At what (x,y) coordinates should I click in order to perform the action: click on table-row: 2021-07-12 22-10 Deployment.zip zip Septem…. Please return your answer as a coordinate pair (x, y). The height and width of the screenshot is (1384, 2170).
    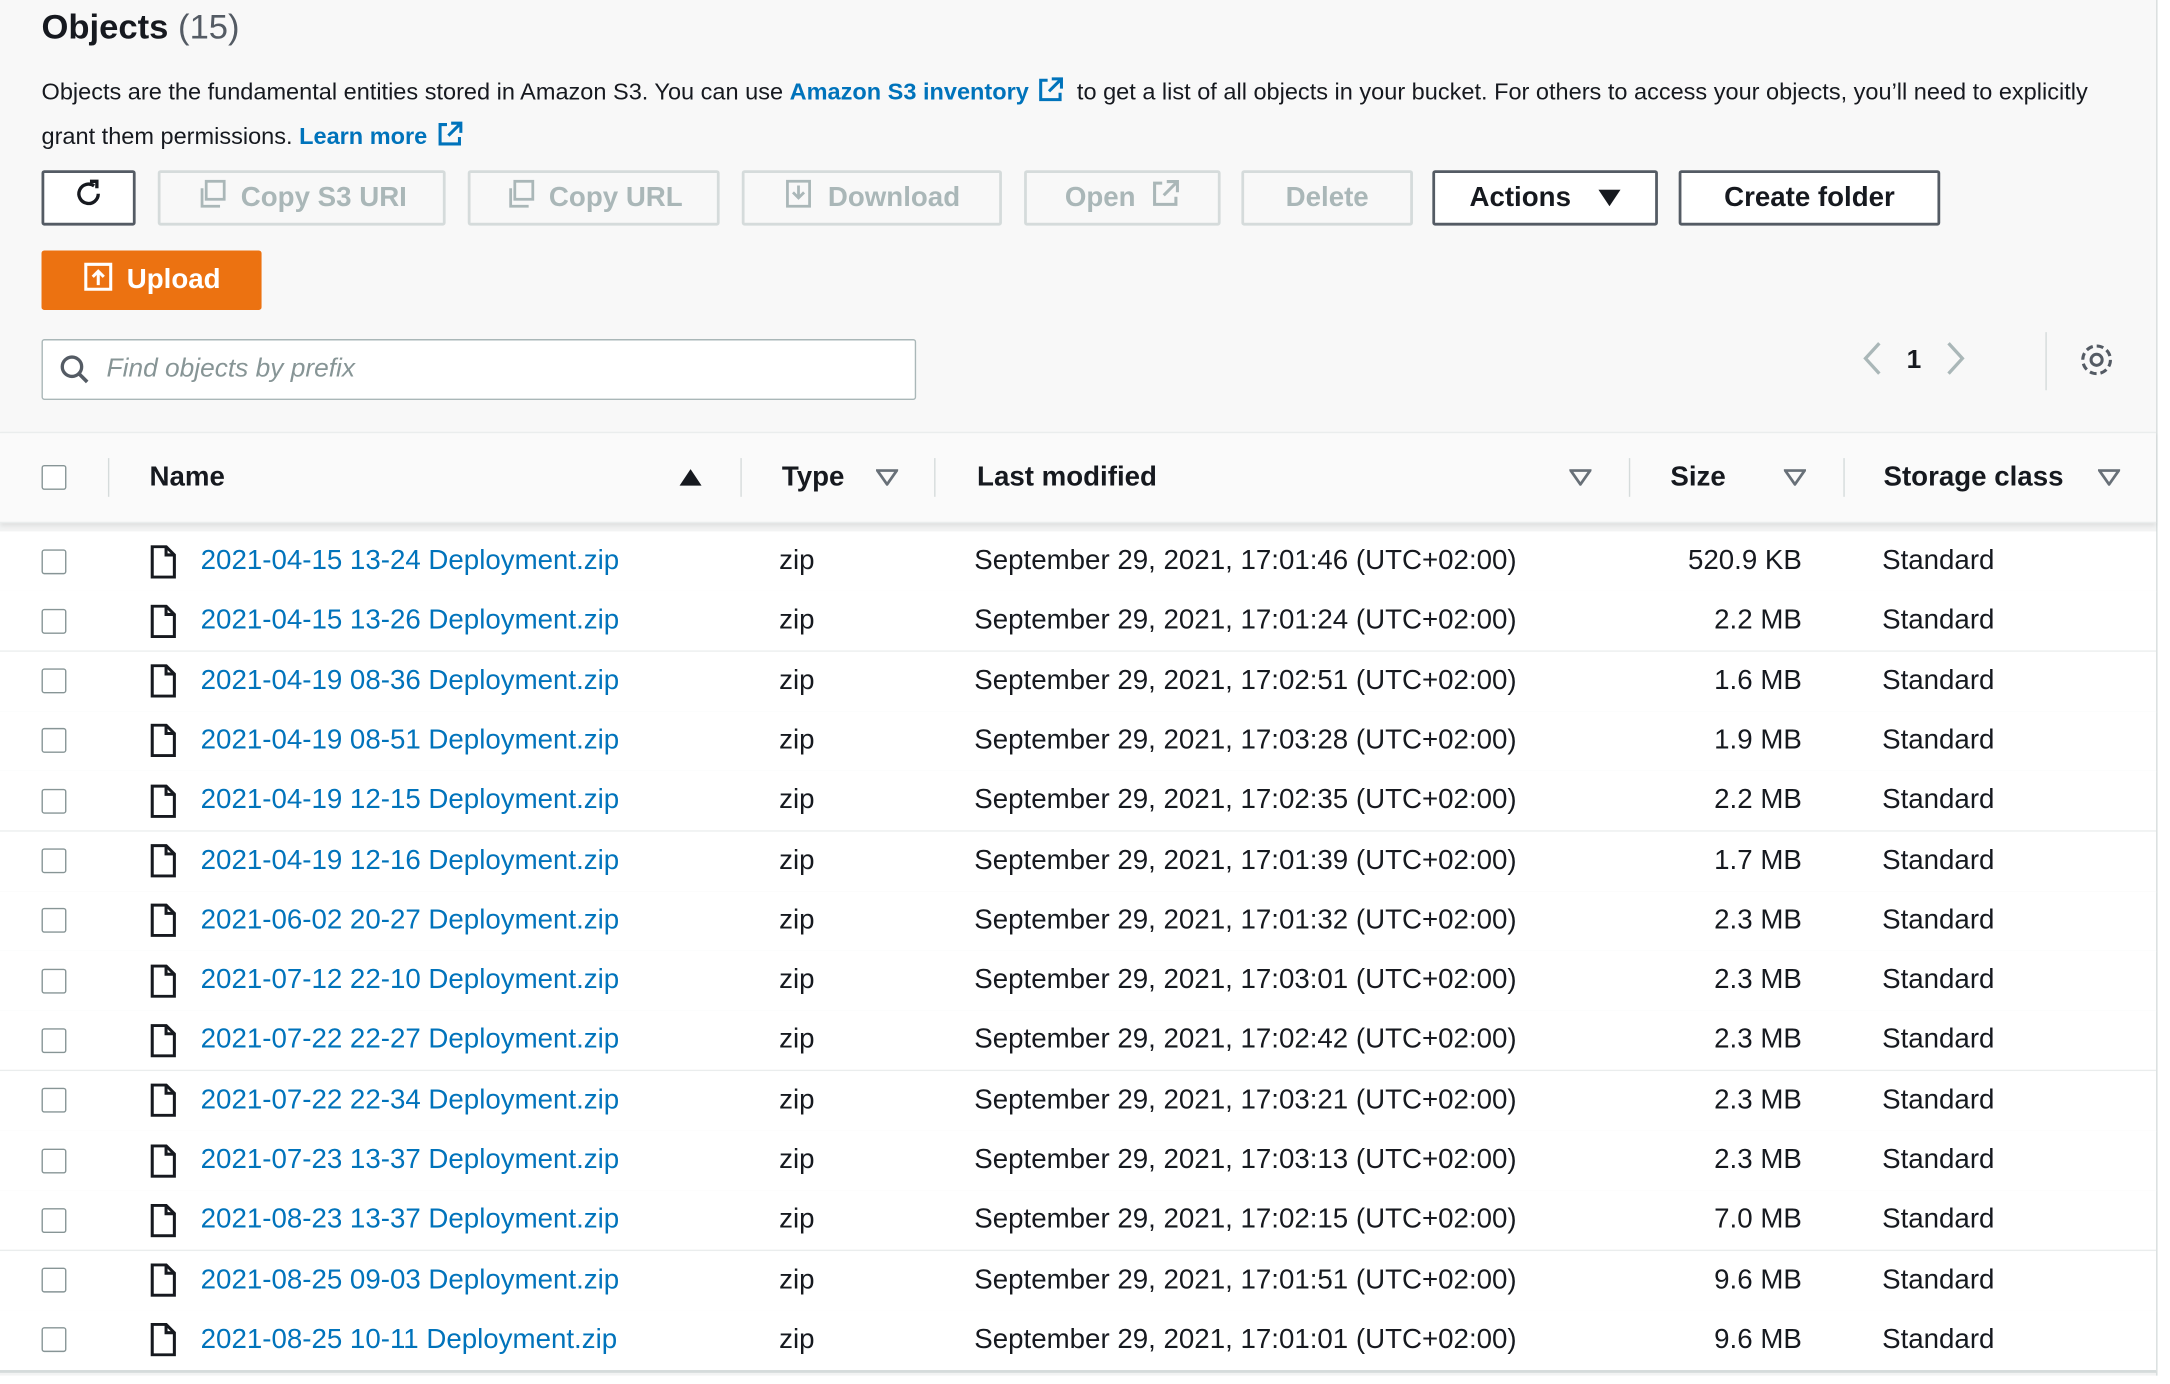
    Looking at the image, I should click on (1078, 981).